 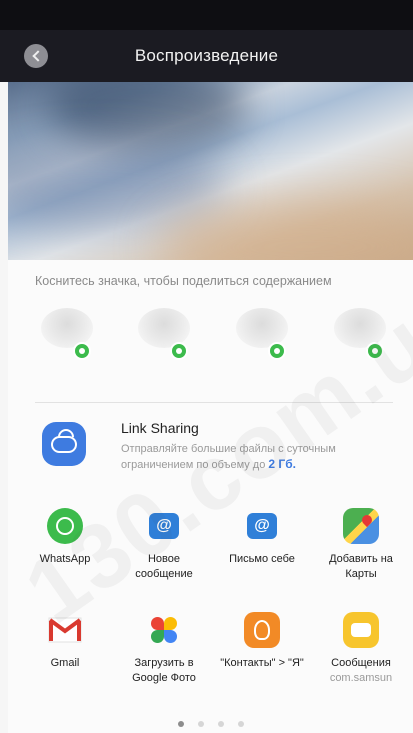 I want to click on app-label: Новое сообщение, so click(x=164, y=566).